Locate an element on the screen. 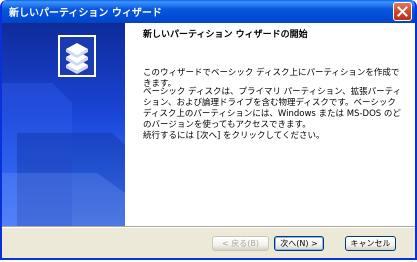 This screenshot has width=417, height=262. cancel-button: キャンセル is located at coordinates (370, 243).